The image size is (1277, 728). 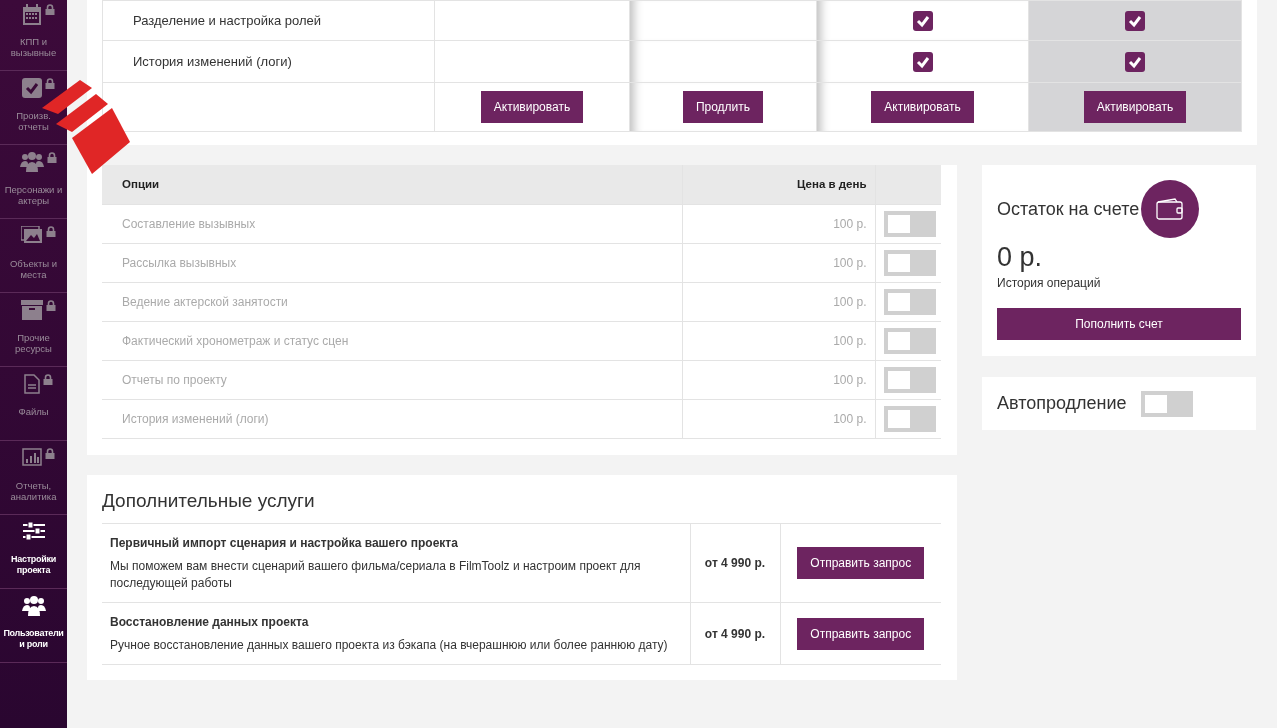 What do you see at coordinates (33, 411) in the screenshot?
I see `sidebar-item: Файлы` at bounding box center [33, 411].